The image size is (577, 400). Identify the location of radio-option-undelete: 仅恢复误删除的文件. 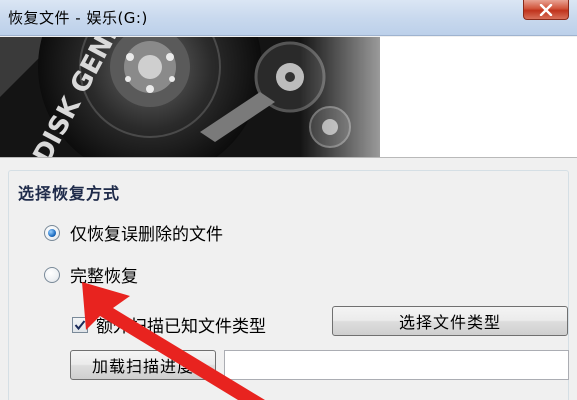
(133, 232).